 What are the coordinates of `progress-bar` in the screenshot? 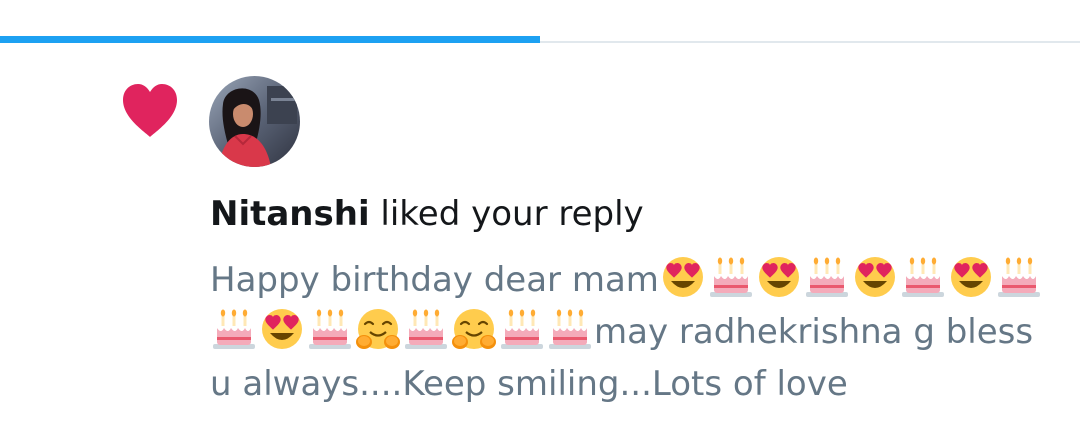 It's located at (270, 39).